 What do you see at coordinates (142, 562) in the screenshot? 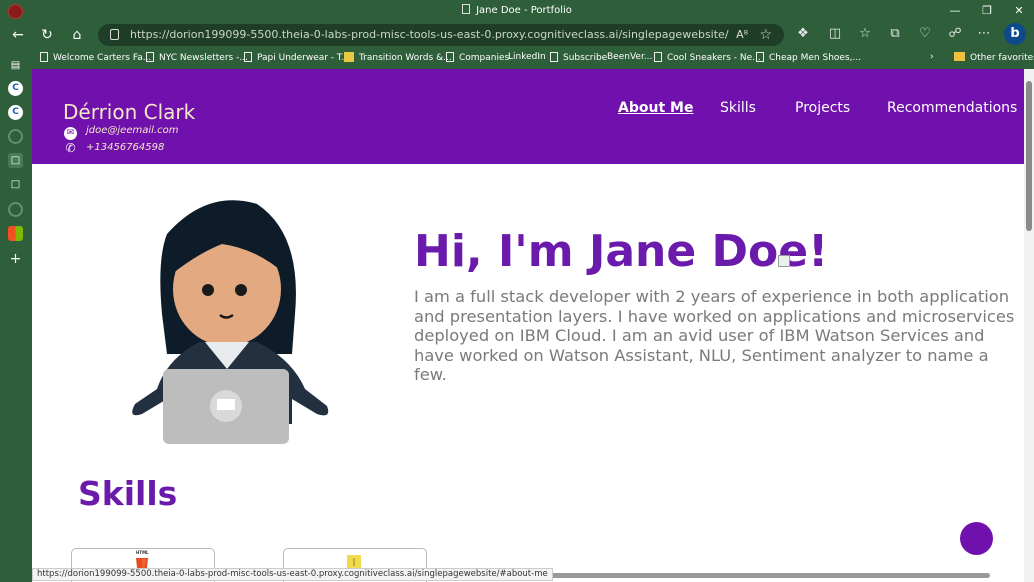
I see `html5-icon` at bounding box center [142, 562].